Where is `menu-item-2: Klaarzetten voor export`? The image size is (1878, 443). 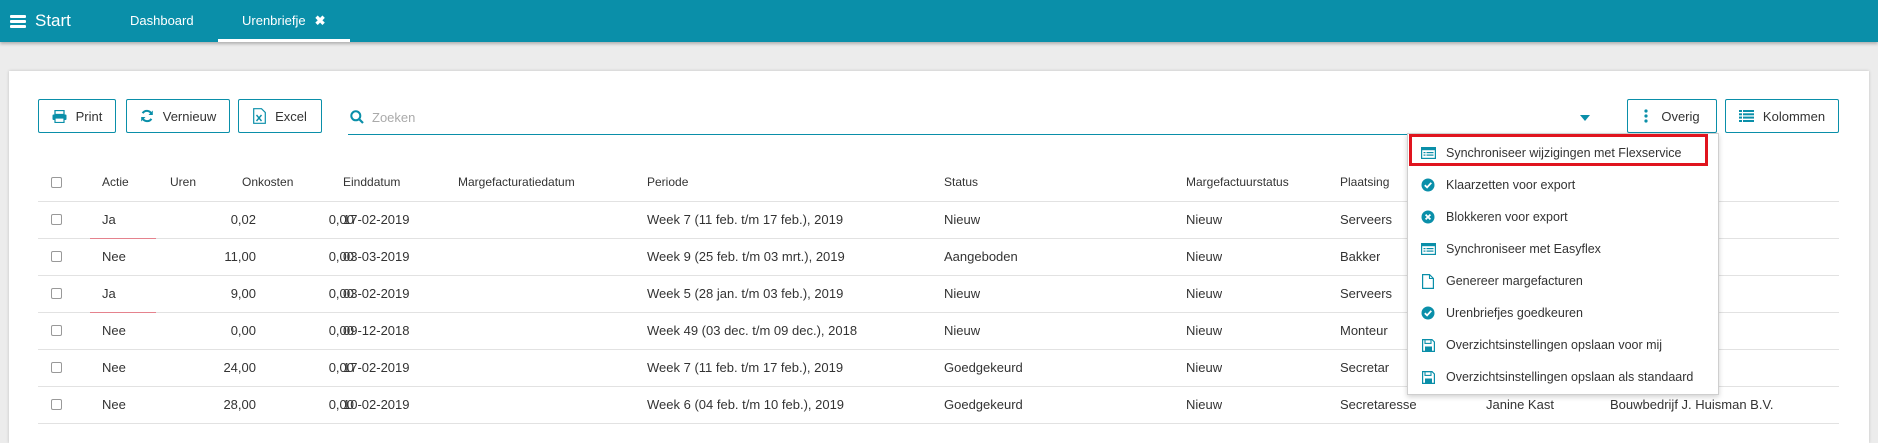 menu-item-2: Klaarzetten voor export is located at coordinates (1563, 185).